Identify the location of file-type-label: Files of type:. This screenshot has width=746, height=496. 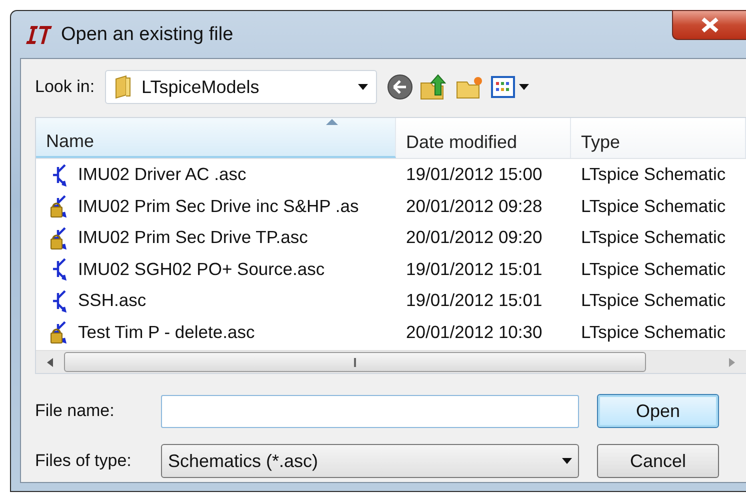
(83, 461).